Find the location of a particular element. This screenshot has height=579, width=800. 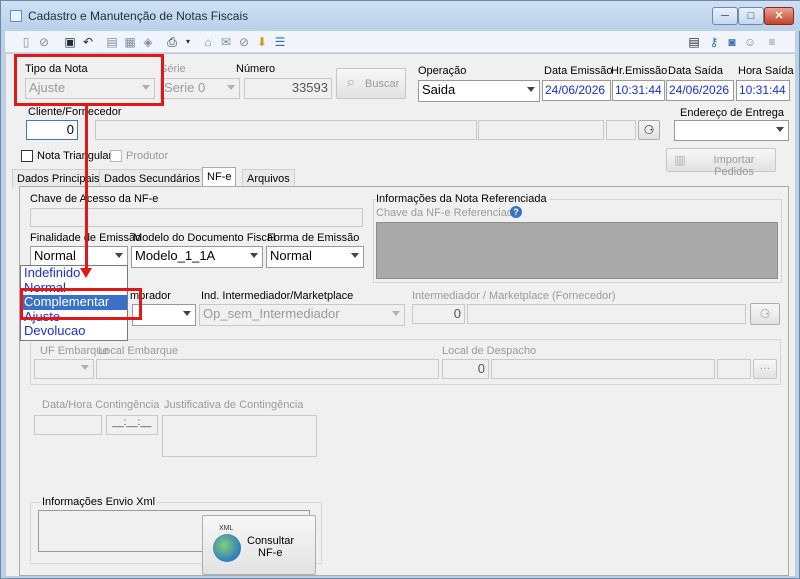

finalidade-option-devolucao: Devolucao is located at coordinates (74, 331).